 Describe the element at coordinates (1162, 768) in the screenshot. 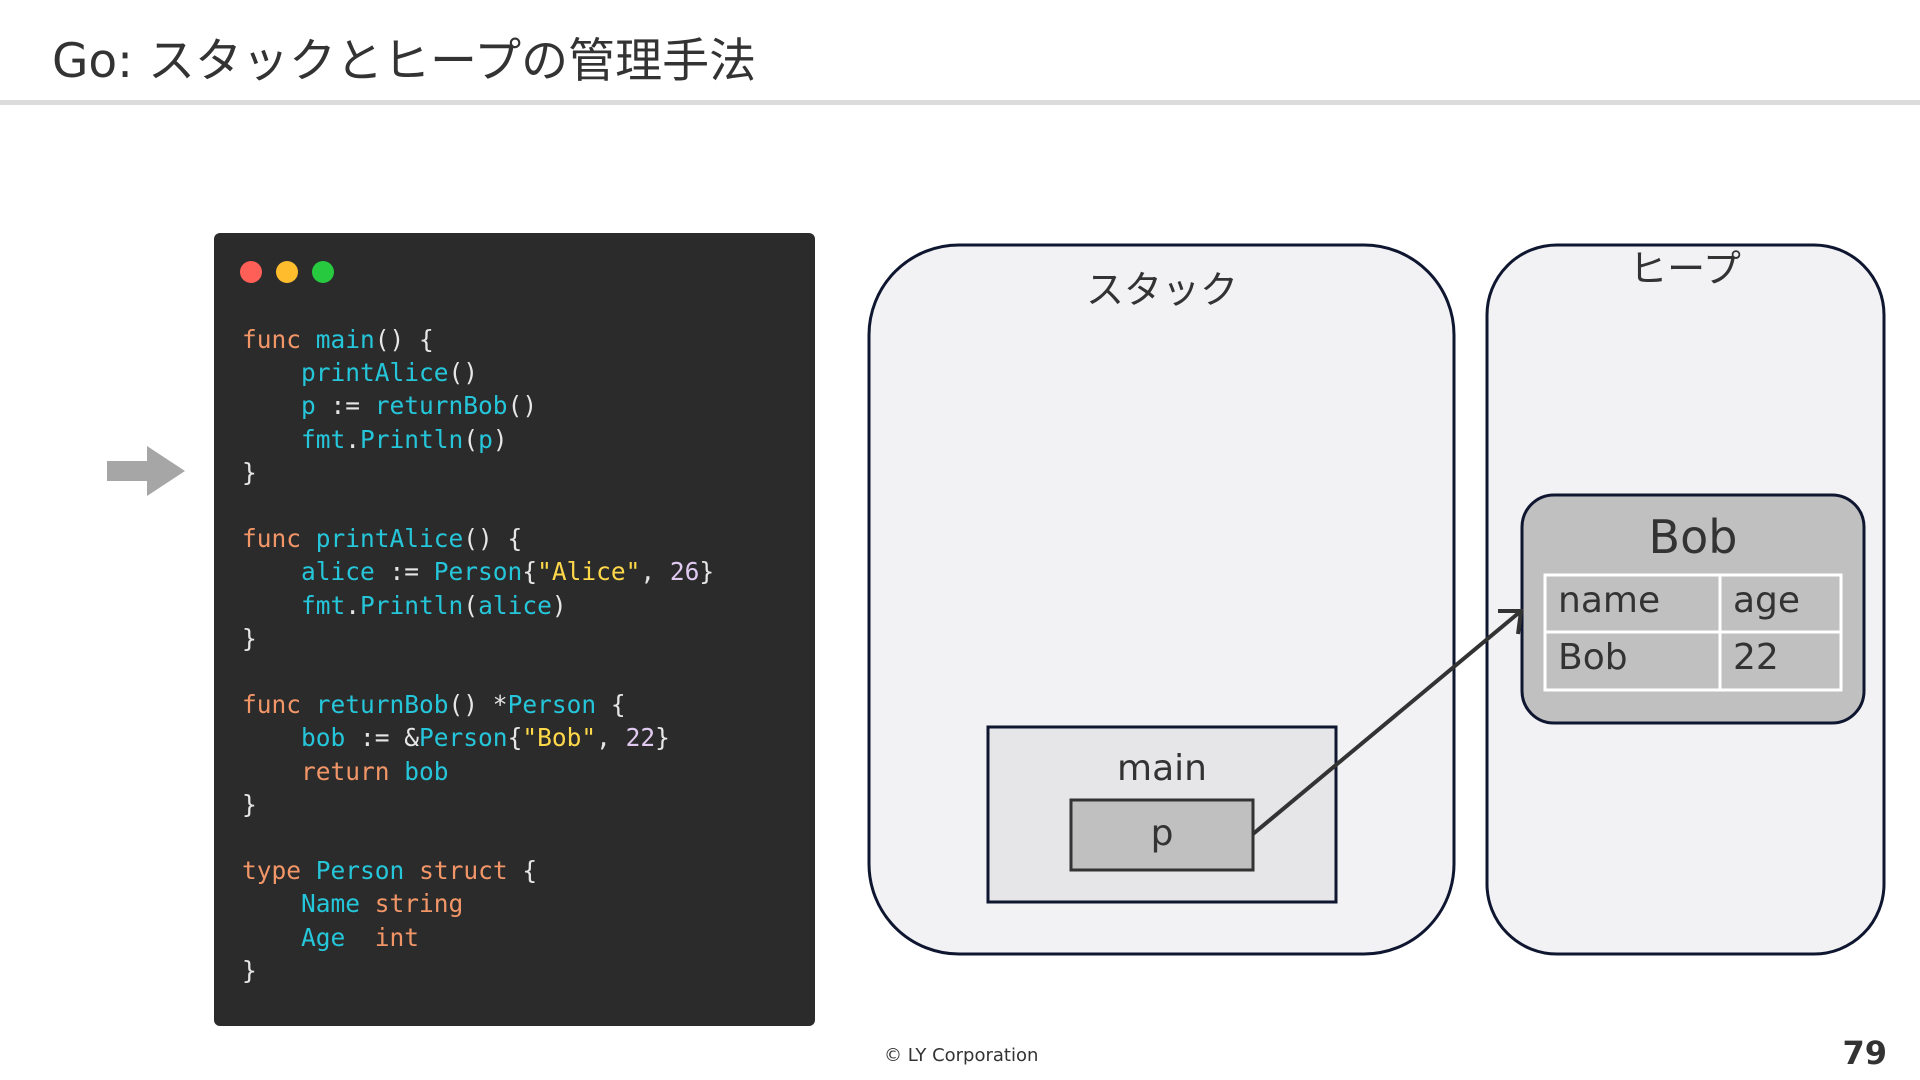

I see `main-frame-label: main` at that location.